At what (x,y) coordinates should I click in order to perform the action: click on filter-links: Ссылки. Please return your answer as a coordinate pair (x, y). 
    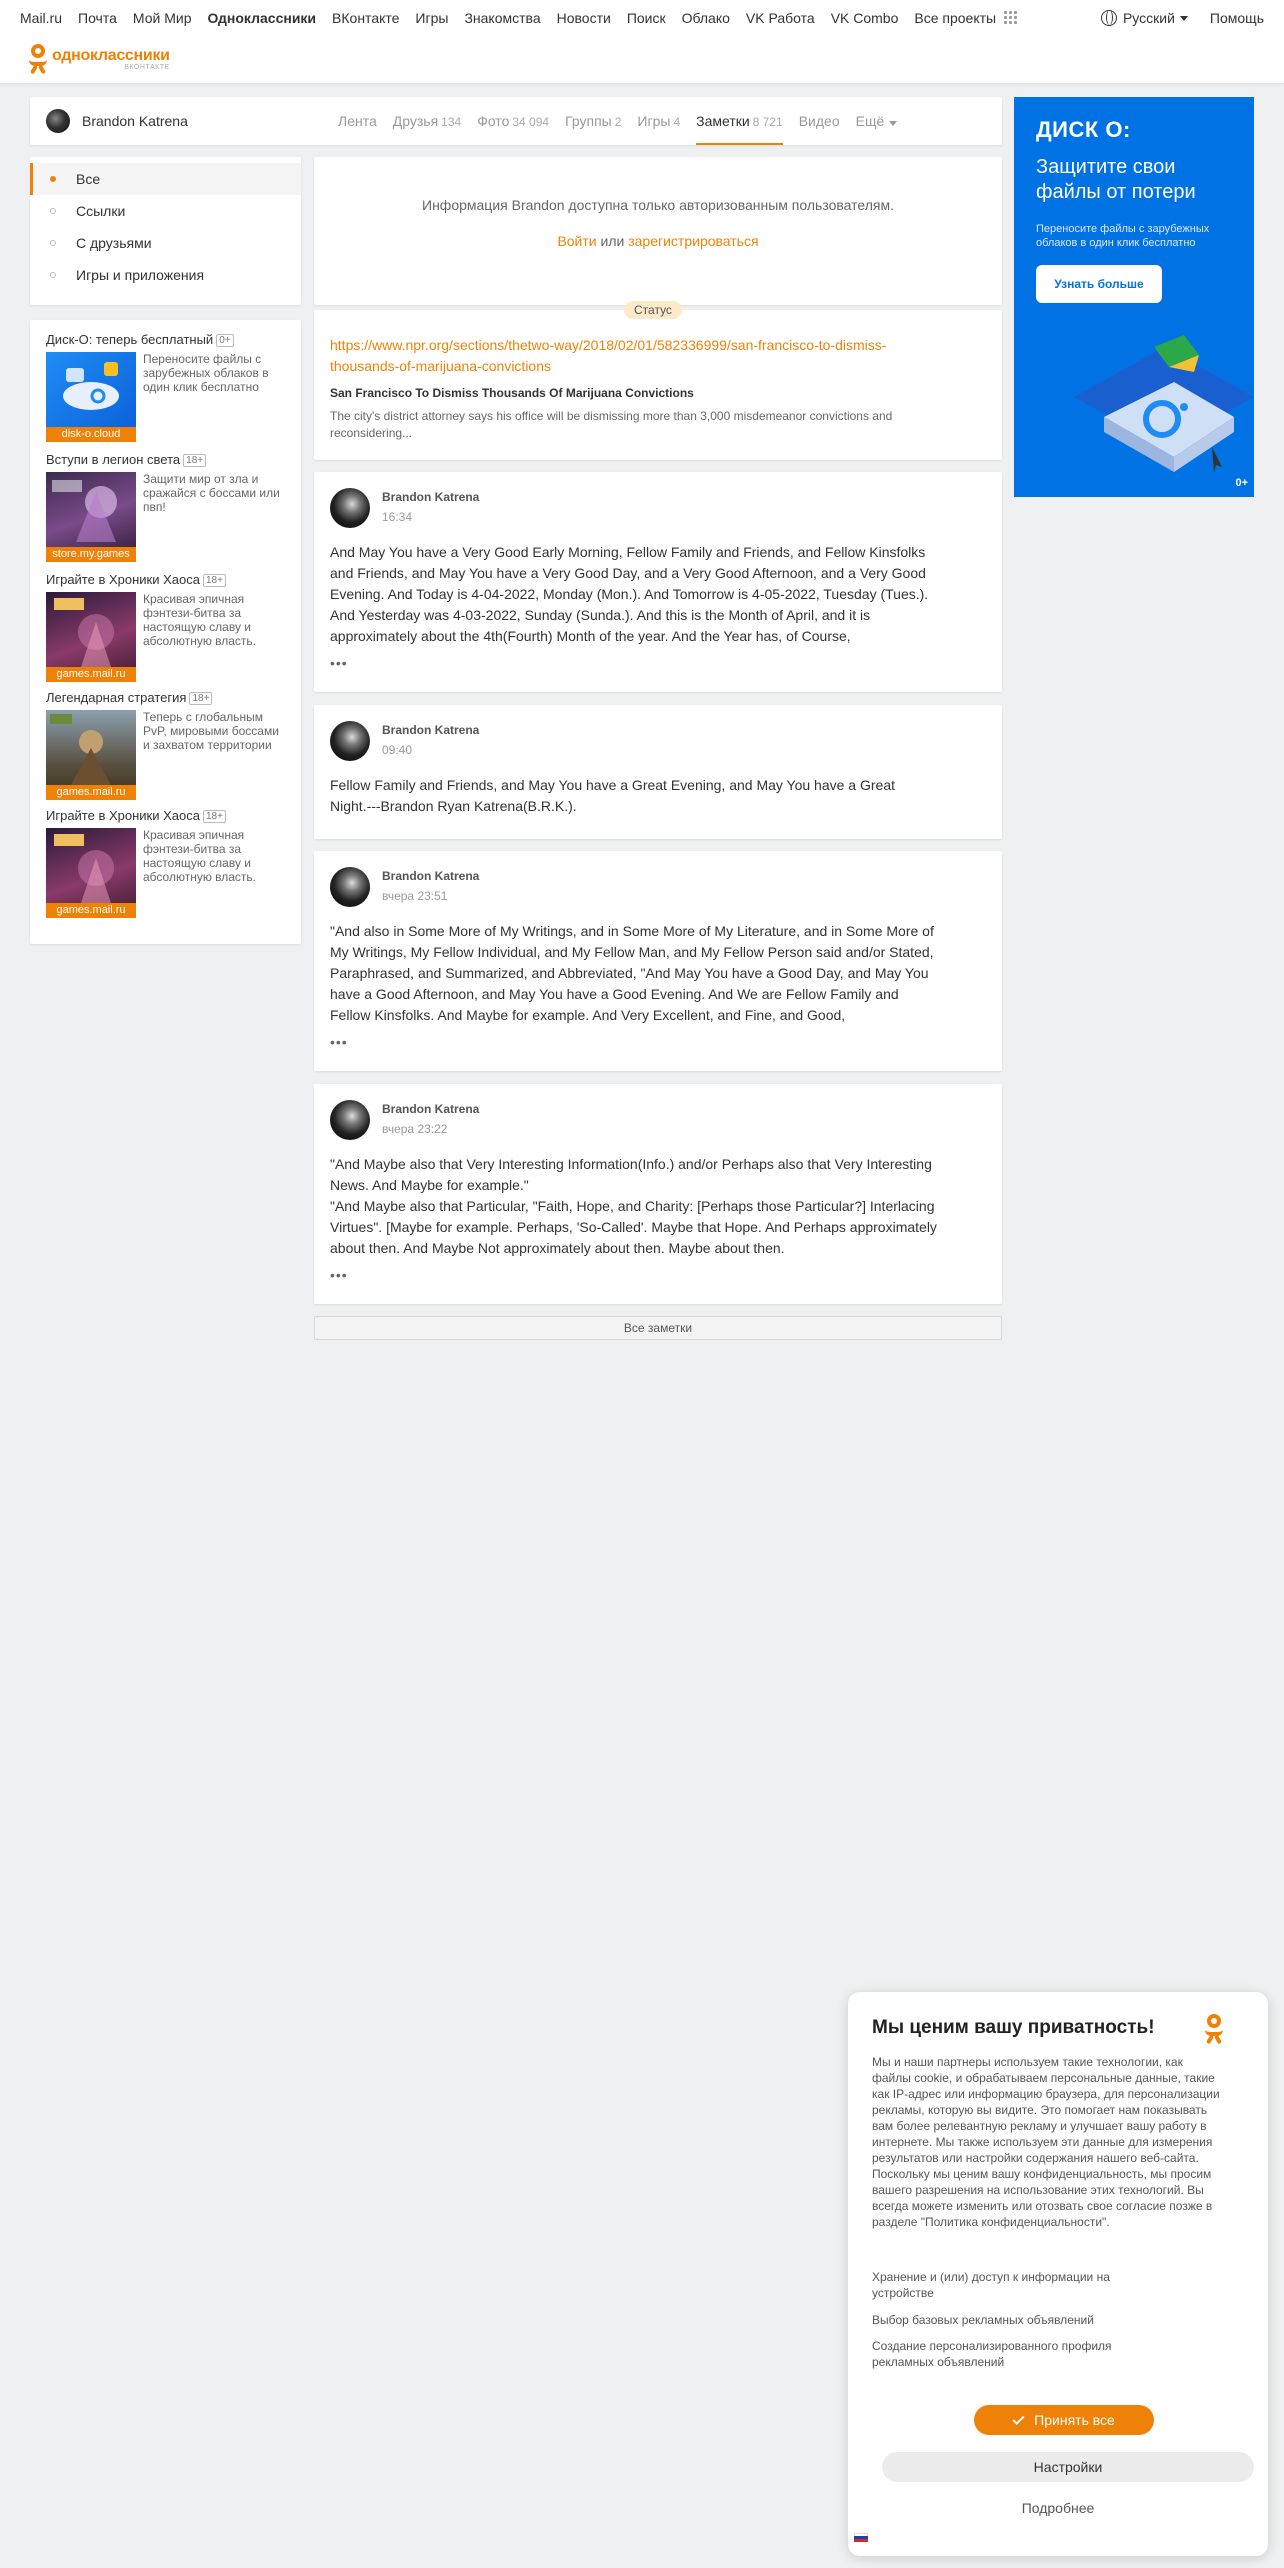
    Looking at the image, I should click on (165, 211).